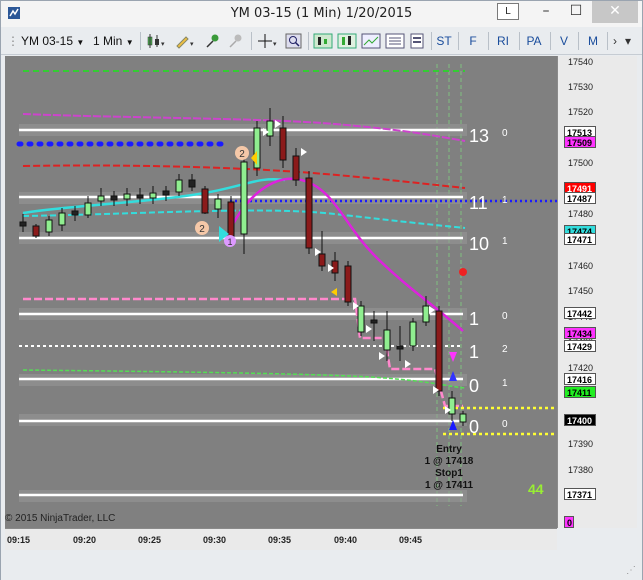 Image resolution: width=643 pixels, height=580 pixels. What do you see at coordinates (593, 41) in the screenshot?
I see `toolbar-button-m: M` at bounding box center [593, 41].